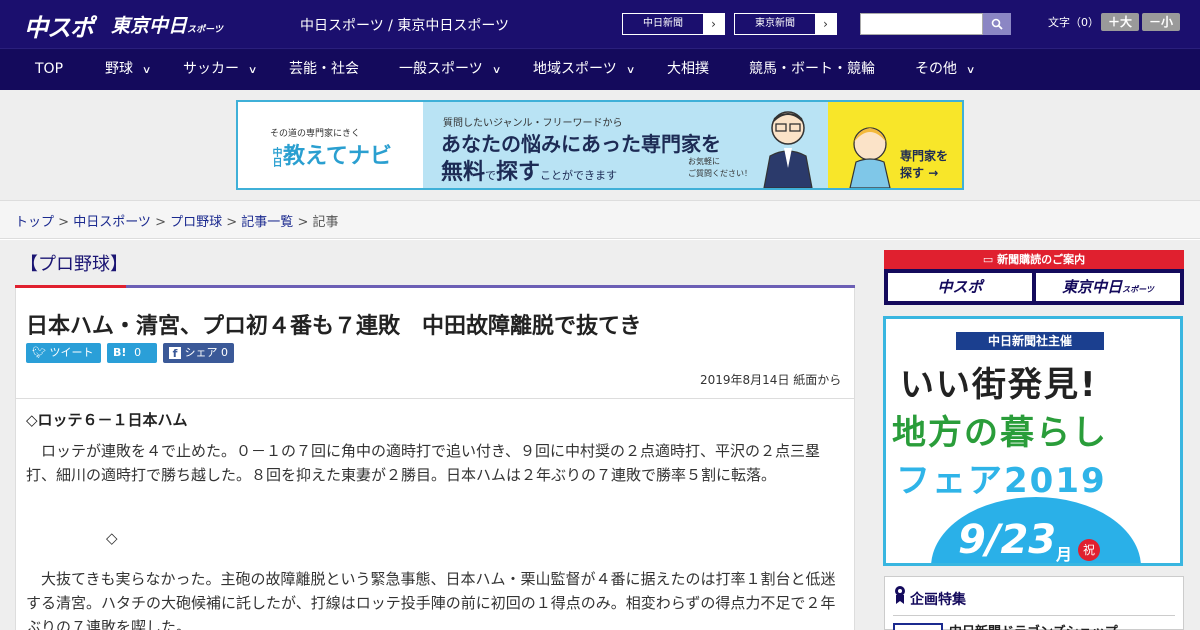 The height and width of the screenshot is (630, 1200). What do you see at coordinates (120, 352) in the screenshot?
I see `hatena-icon: B!` at bounding box center [120, 352].